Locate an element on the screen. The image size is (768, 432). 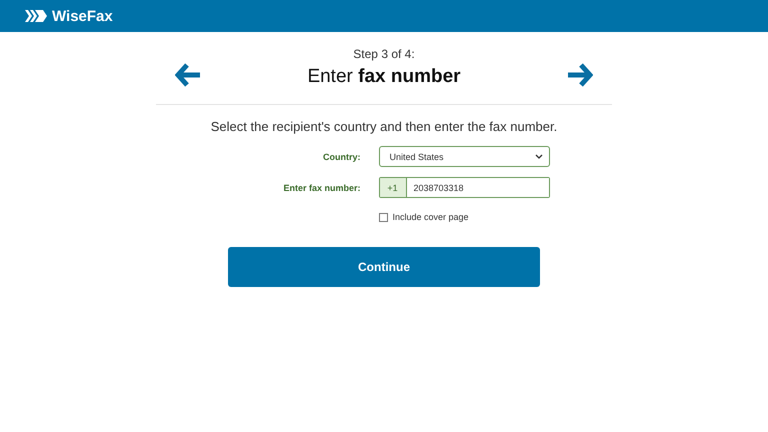
chevron-icon is located at coordinates (538, 156).